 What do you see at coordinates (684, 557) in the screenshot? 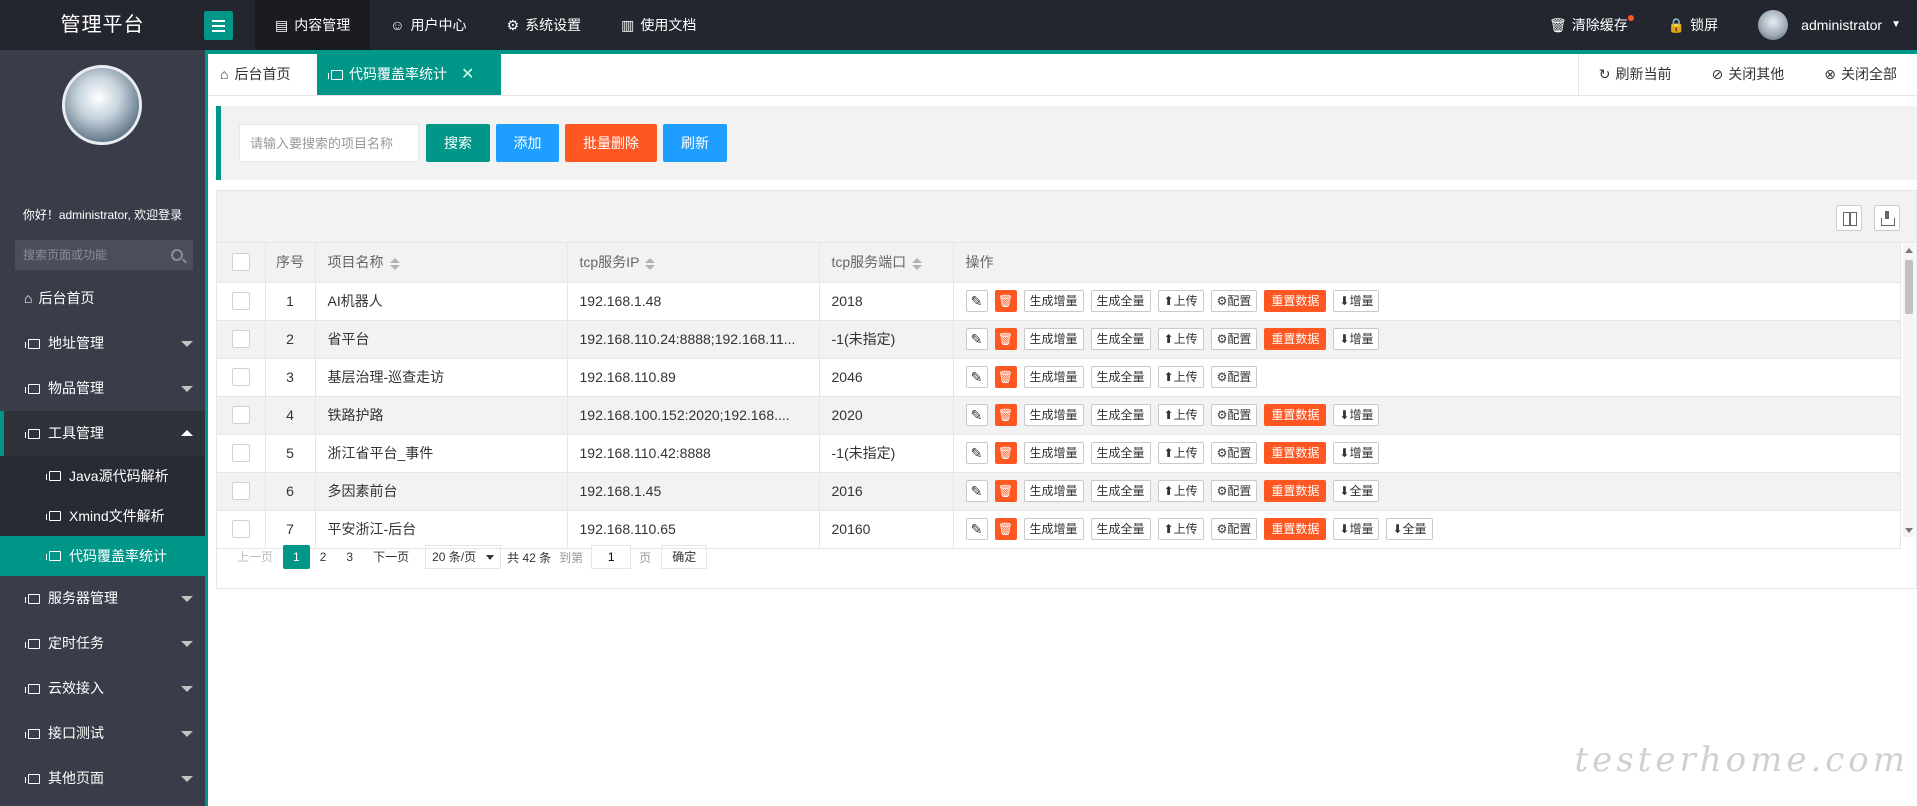
I see `goto-confirm-button: 确定` at bounding box center [684, 557].